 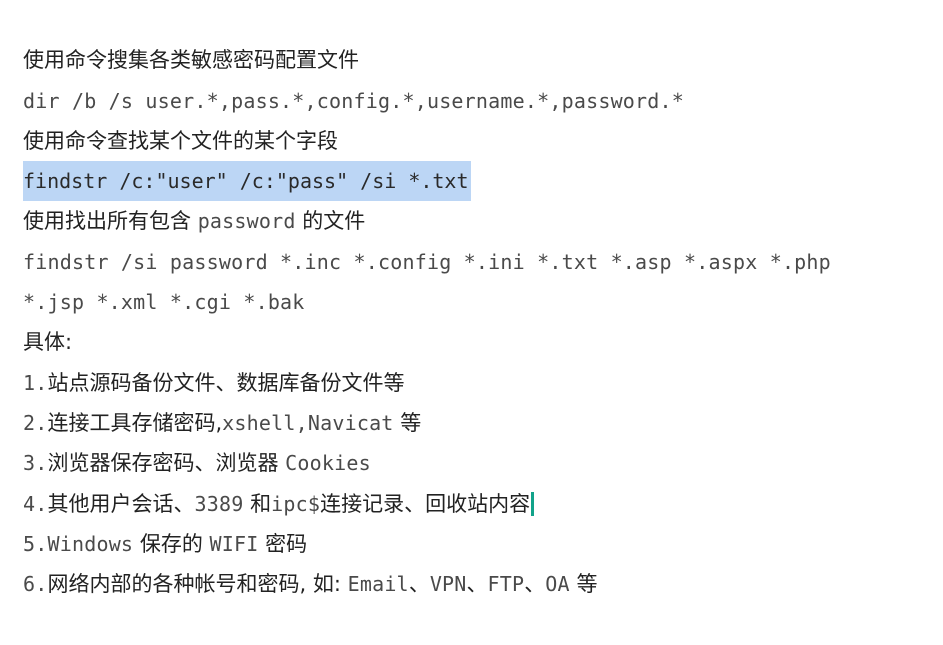 I want to click on inline-code-oa: OA, so click(x=557, y=584).